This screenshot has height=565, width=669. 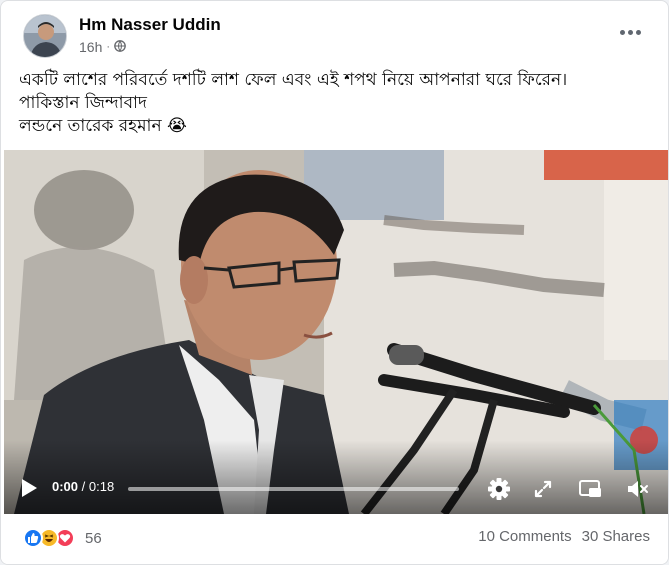 What do you see at coordinates (590, 489) in the screenshot?
I see `picture-in-picture-icon` at bounding box center [590, 489].